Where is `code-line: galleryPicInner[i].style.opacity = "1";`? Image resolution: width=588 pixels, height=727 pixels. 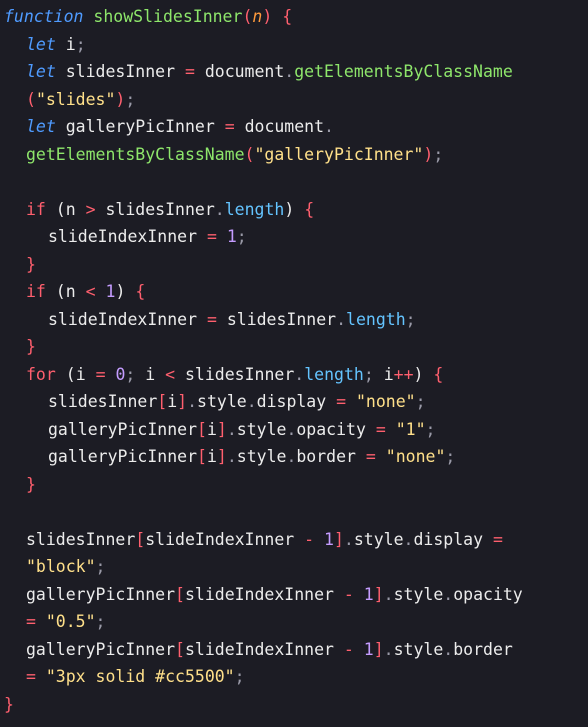 code-line: galleryPicInner[i].style.opacity = "1"; is located at coordinates (294, 430).